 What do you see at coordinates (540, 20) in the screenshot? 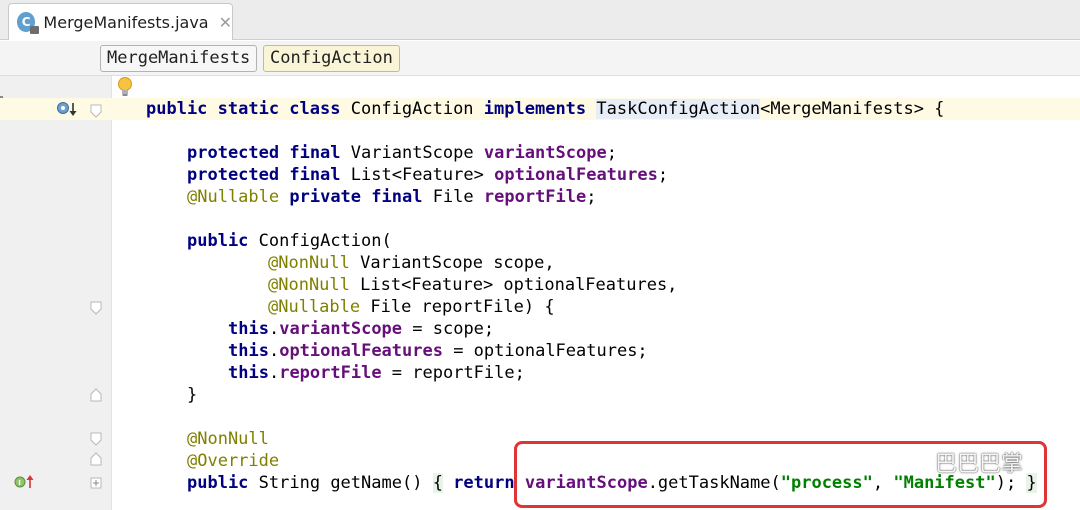
I see `editor-tab-bar: C MergeManifests.java ✕` at bounding box center [540, 20].